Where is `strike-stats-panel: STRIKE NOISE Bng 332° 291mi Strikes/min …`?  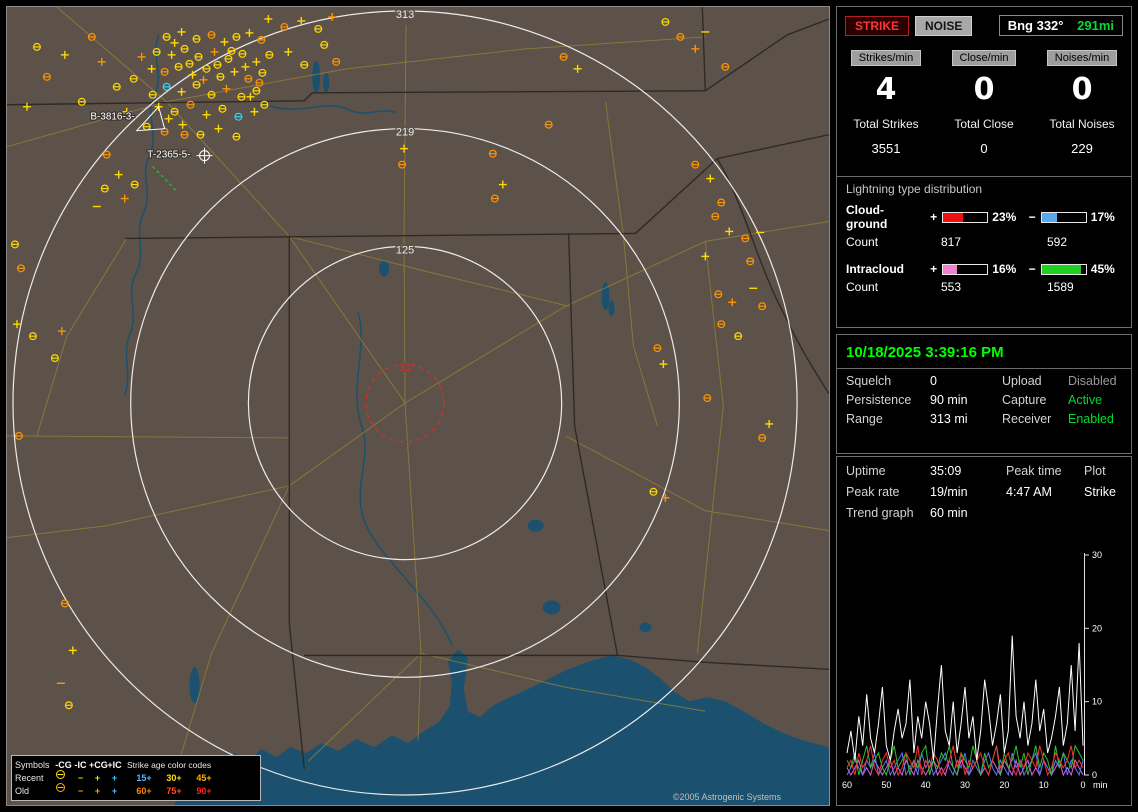
strike-stats-panel: STRIKE NOISE Bng 332° 291mi Strikes/min … is located at coordinates (984, 167).